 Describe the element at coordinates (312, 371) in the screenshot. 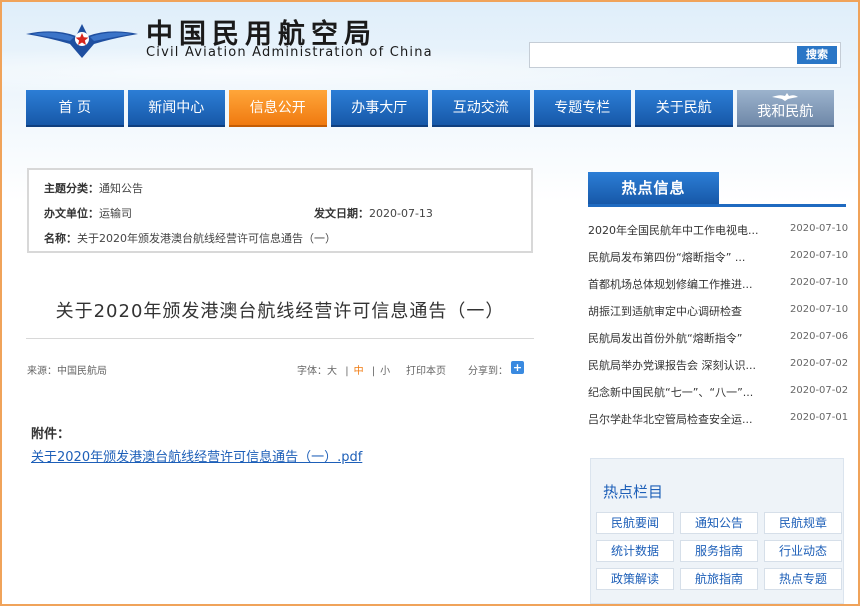

I see `font-size-label: 字体：` at that location.